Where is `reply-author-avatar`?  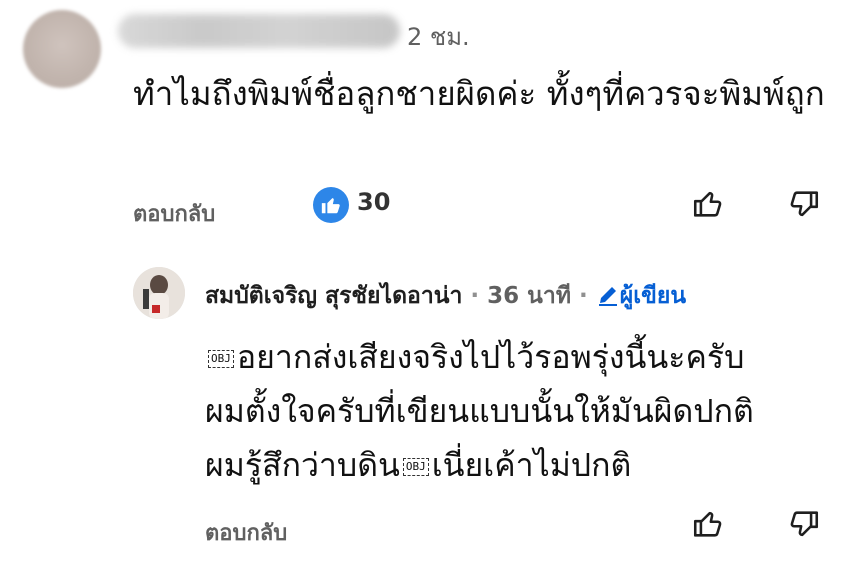
reply-author-avatar is located at coordinates (159, 293).